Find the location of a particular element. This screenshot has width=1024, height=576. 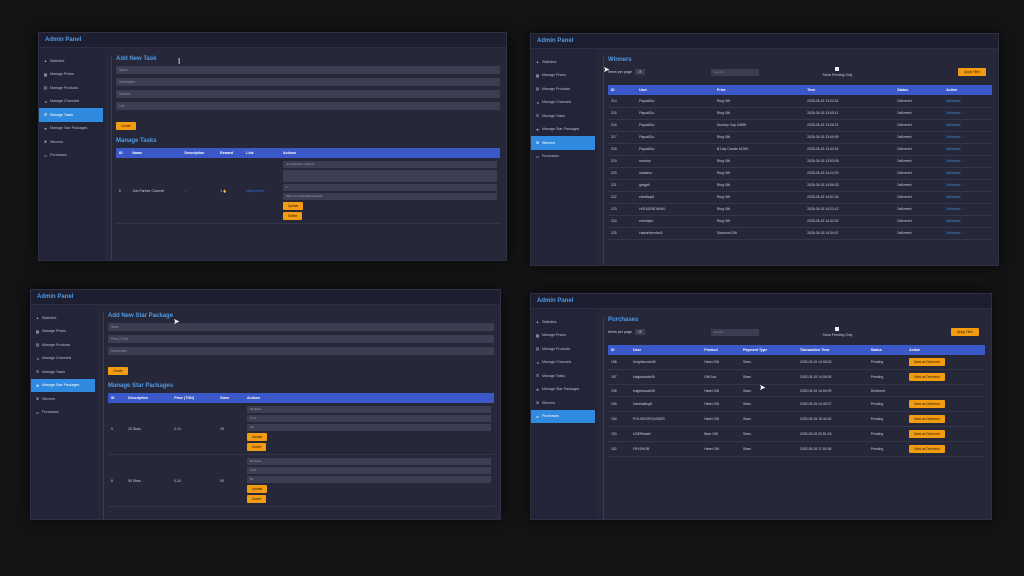

edit-field: 25 Stars is located at coordinates (369, 409).